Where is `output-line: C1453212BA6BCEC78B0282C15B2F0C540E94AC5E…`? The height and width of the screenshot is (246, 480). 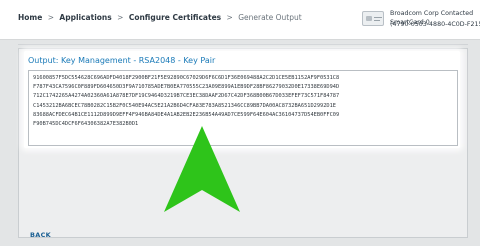 output-line: C1453212BA6BCEC78B0282C15B2F0C540E94AC5E… is located at coordinates (184, 105).